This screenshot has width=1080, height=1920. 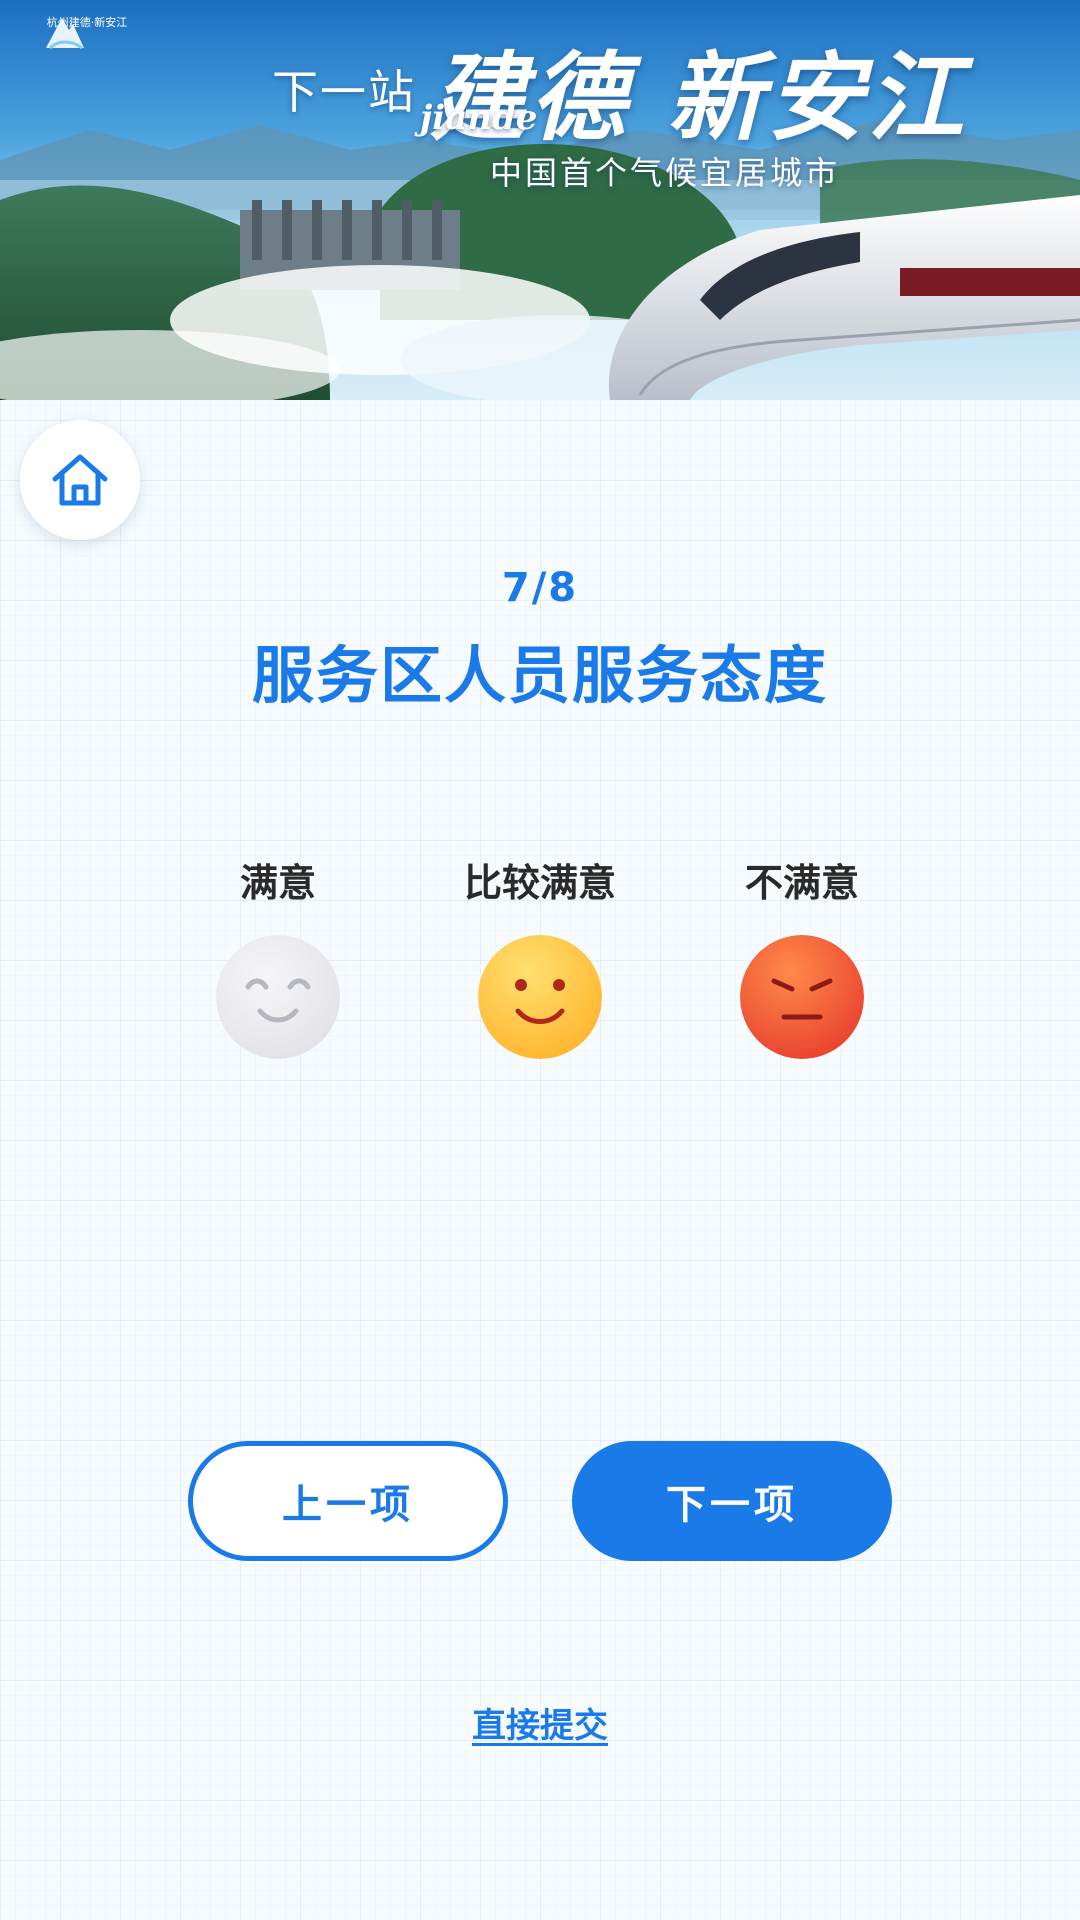 I want to click on option-fairly-satisfied: 比较满意, so click(x=540, y=959).